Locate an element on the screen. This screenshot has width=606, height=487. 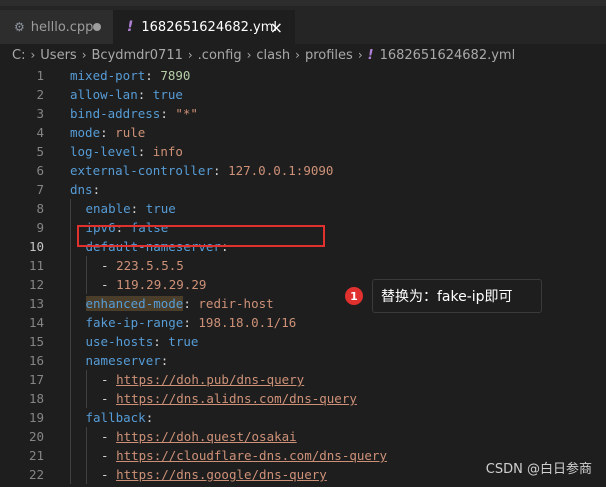
code-line: 11 - 223.5.5.5 is located at coordinates (303, 265).